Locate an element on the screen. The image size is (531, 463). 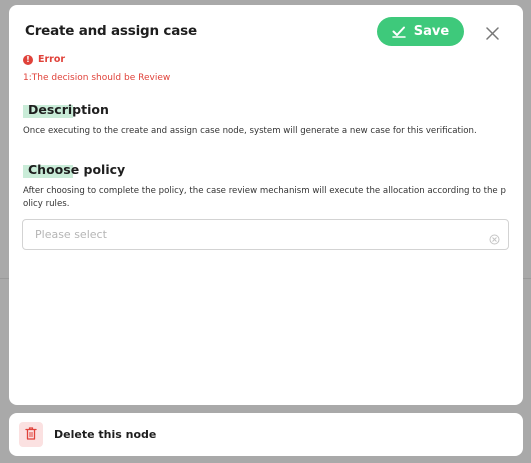
save-button: Save is located at coordinates (420, 31).